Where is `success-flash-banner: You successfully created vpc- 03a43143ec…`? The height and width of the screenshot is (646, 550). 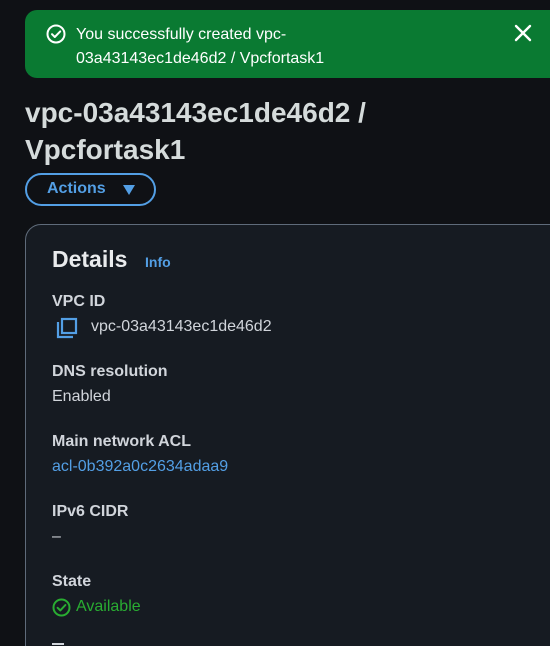
success-flash-banner: You successfully created vpc- 03a43143ec… is located at coordinates (287, 44).